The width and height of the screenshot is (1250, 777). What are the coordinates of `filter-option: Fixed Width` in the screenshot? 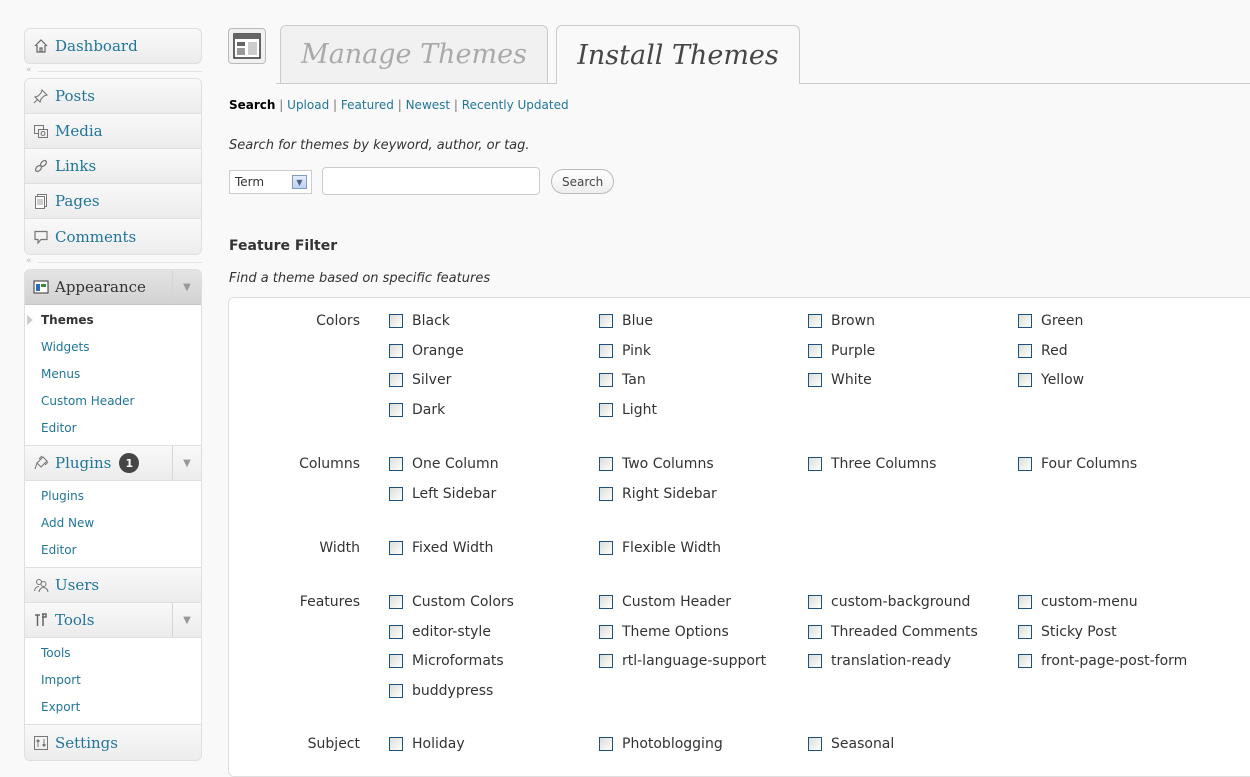 It's located at (441, 548).